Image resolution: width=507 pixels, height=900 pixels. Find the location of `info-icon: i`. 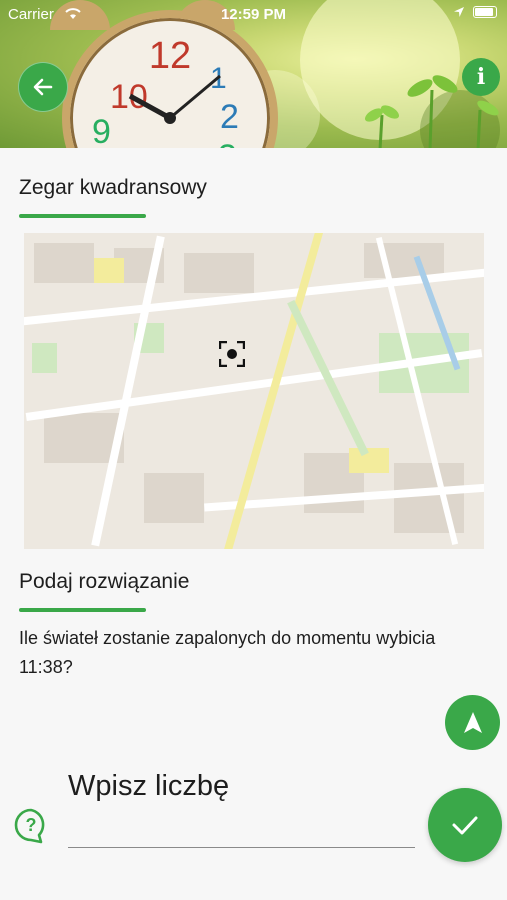

info-icon: i is located at coordinates (481, 77).